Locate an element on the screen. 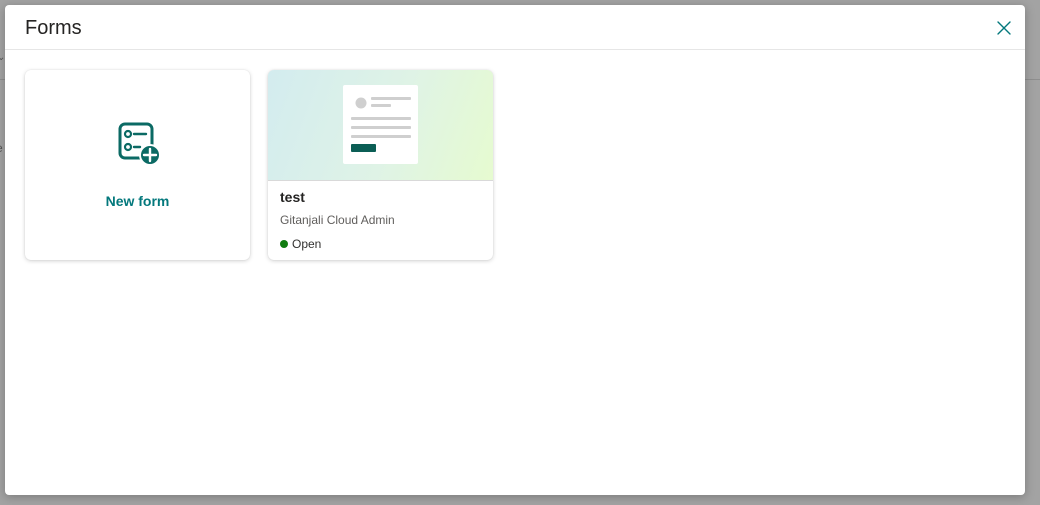 The image size is (1040, 505). form-preview-icon is located at coordinates (381, 124).